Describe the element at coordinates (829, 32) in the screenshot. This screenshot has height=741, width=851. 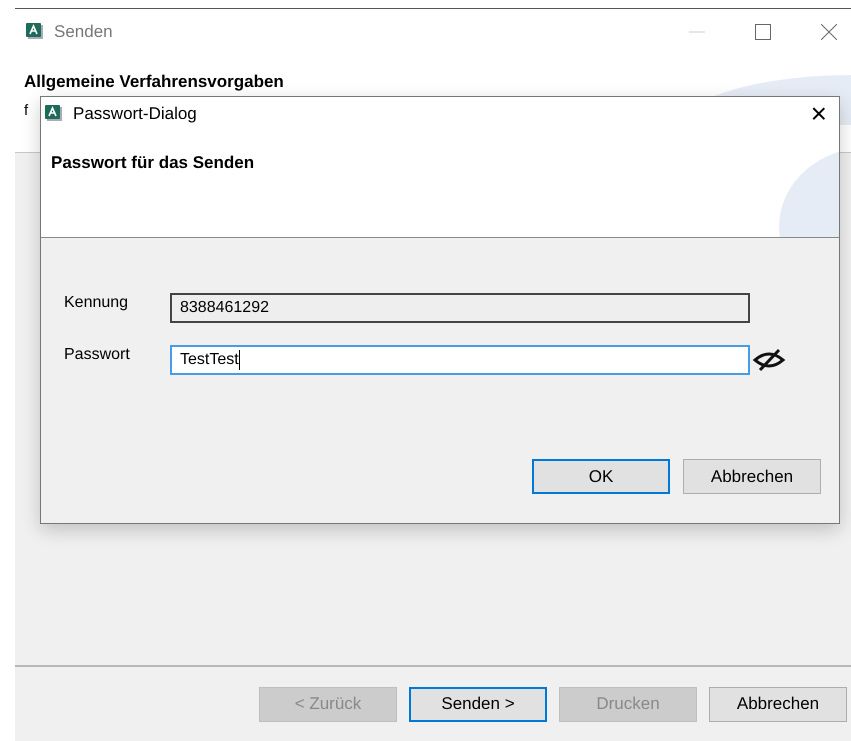
I see `close-icon` at that location.